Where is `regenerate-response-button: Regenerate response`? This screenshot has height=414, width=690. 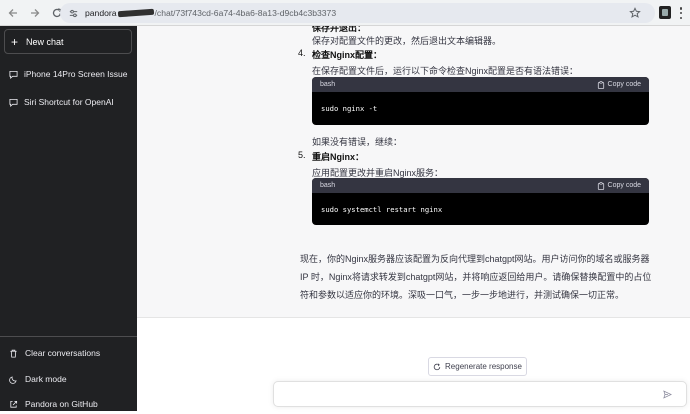 regenerate-response-button: Regenerate response is located at coordinates (477, 366).